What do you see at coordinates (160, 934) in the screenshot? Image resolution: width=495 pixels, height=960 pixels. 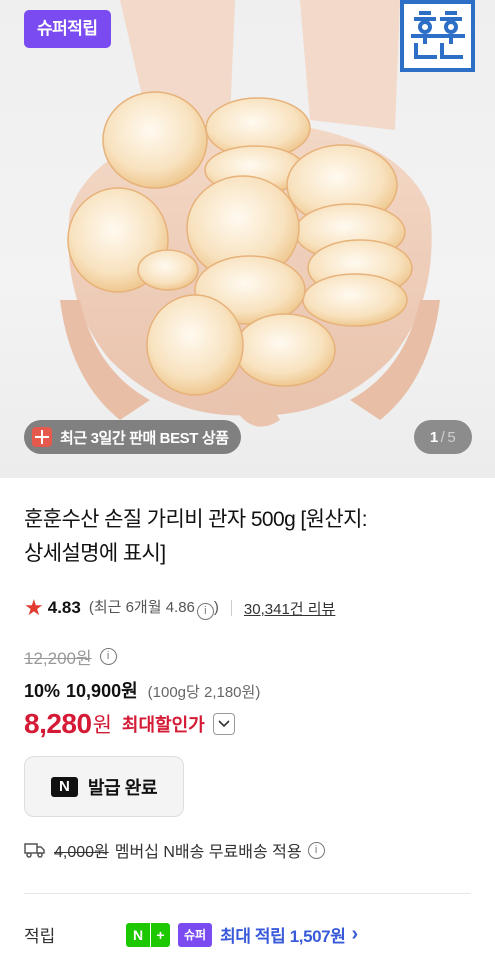 I see `plus-icon: +` at bounding box center [160, 934].